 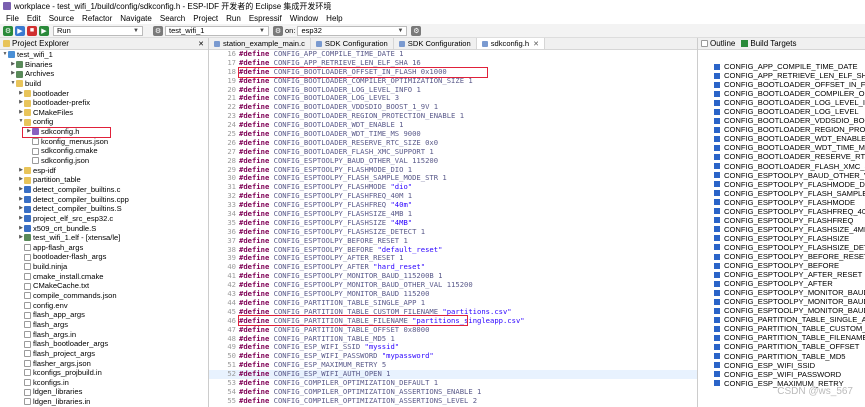 I want to click on tree-item: CMakeCache.txt, so click(x=104, y=286).